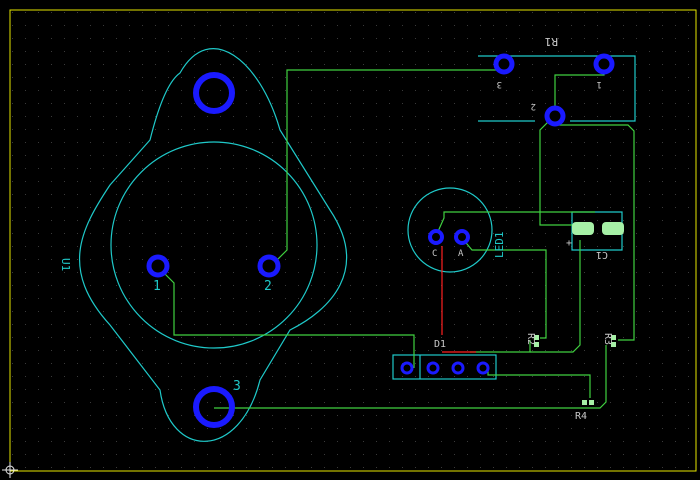 This screenshot has width=700, height=480. What do you see at coordinates (237, 386) in the screenshot?
I see `u1-pin3-label: 3` at bounding box center [237, 386].